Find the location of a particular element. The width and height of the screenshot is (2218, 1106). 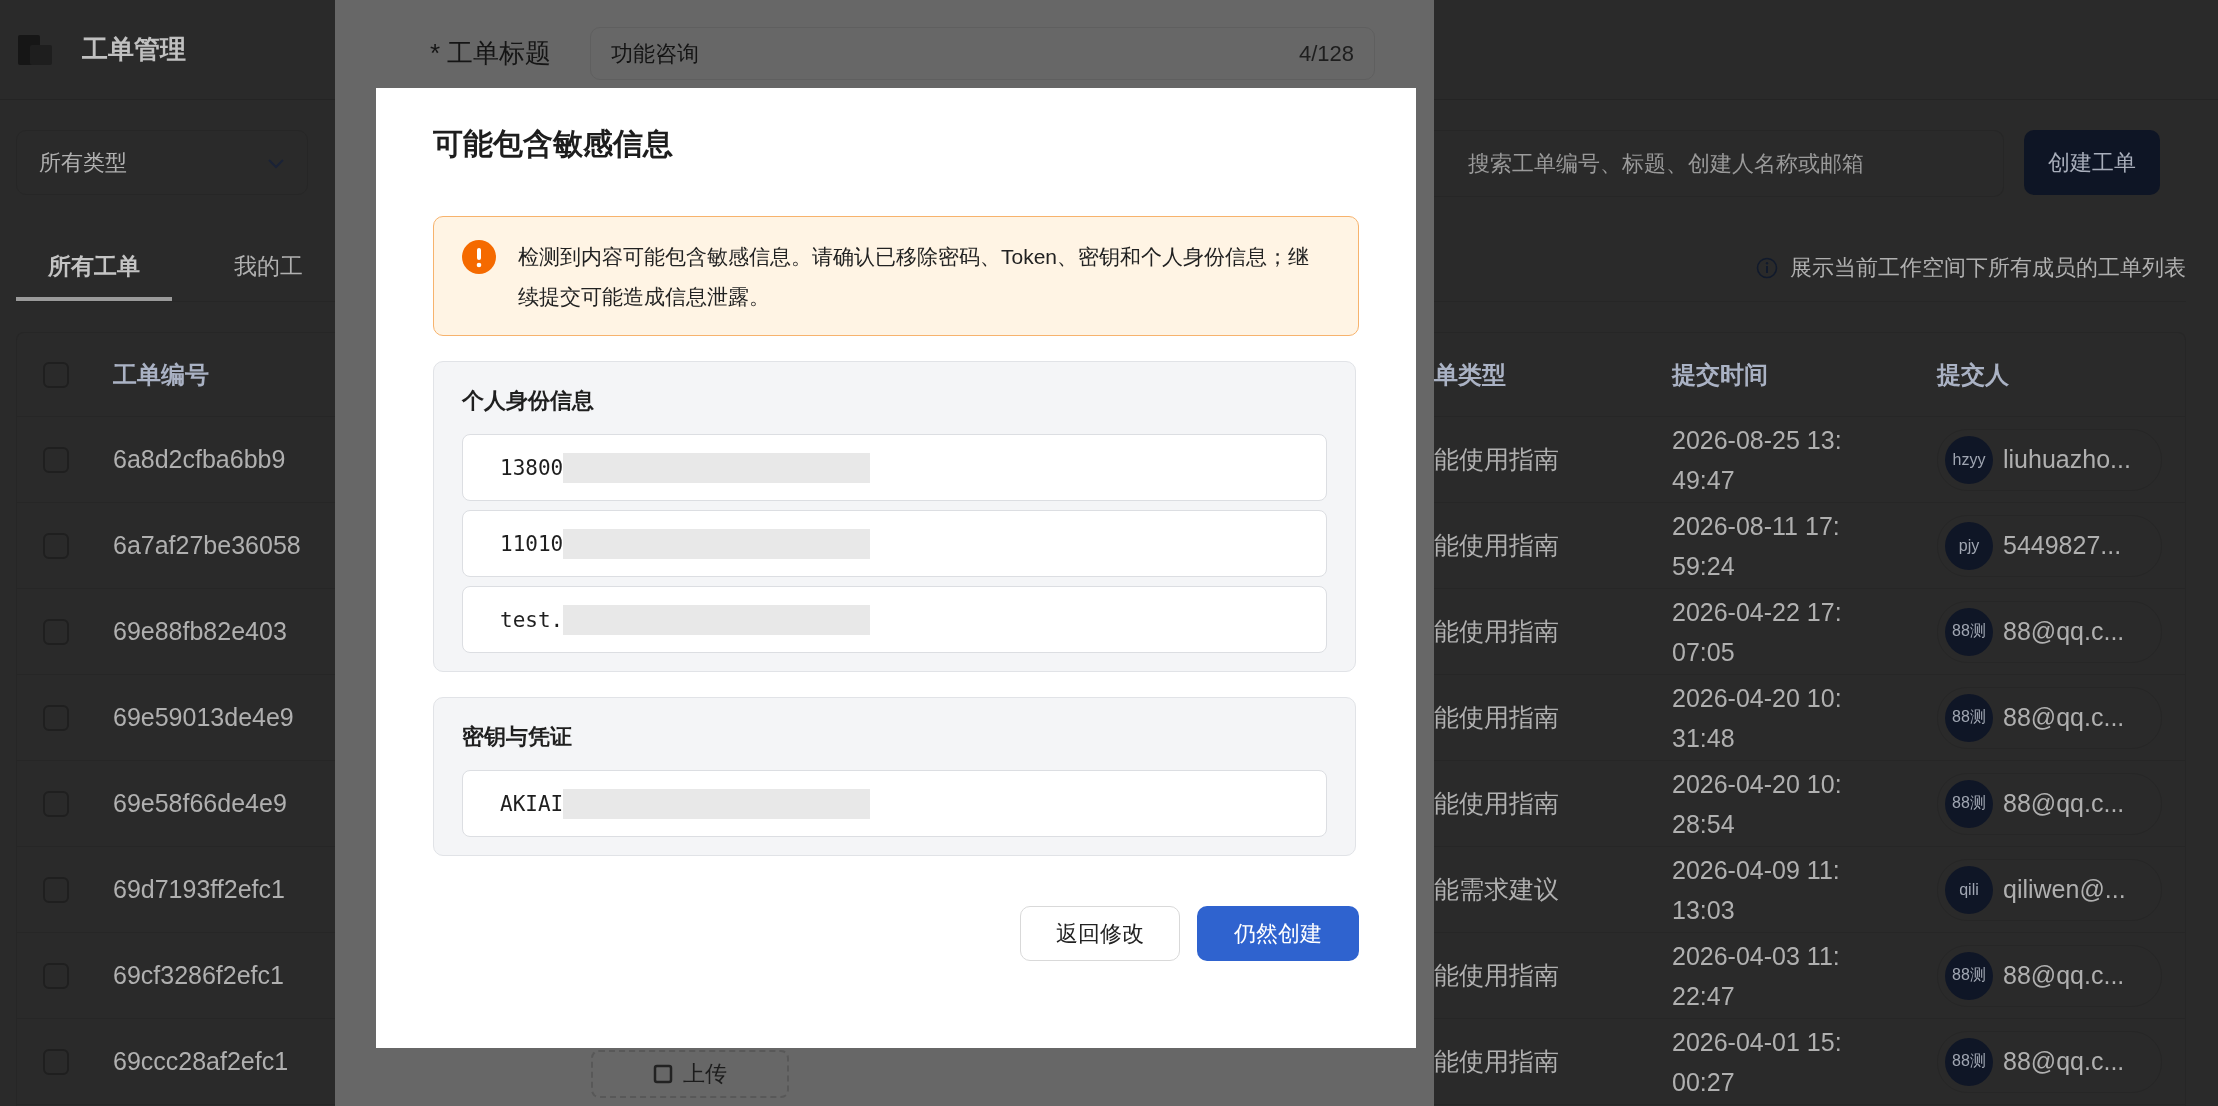

avatar: qili is located at coordinates (1969, 889).